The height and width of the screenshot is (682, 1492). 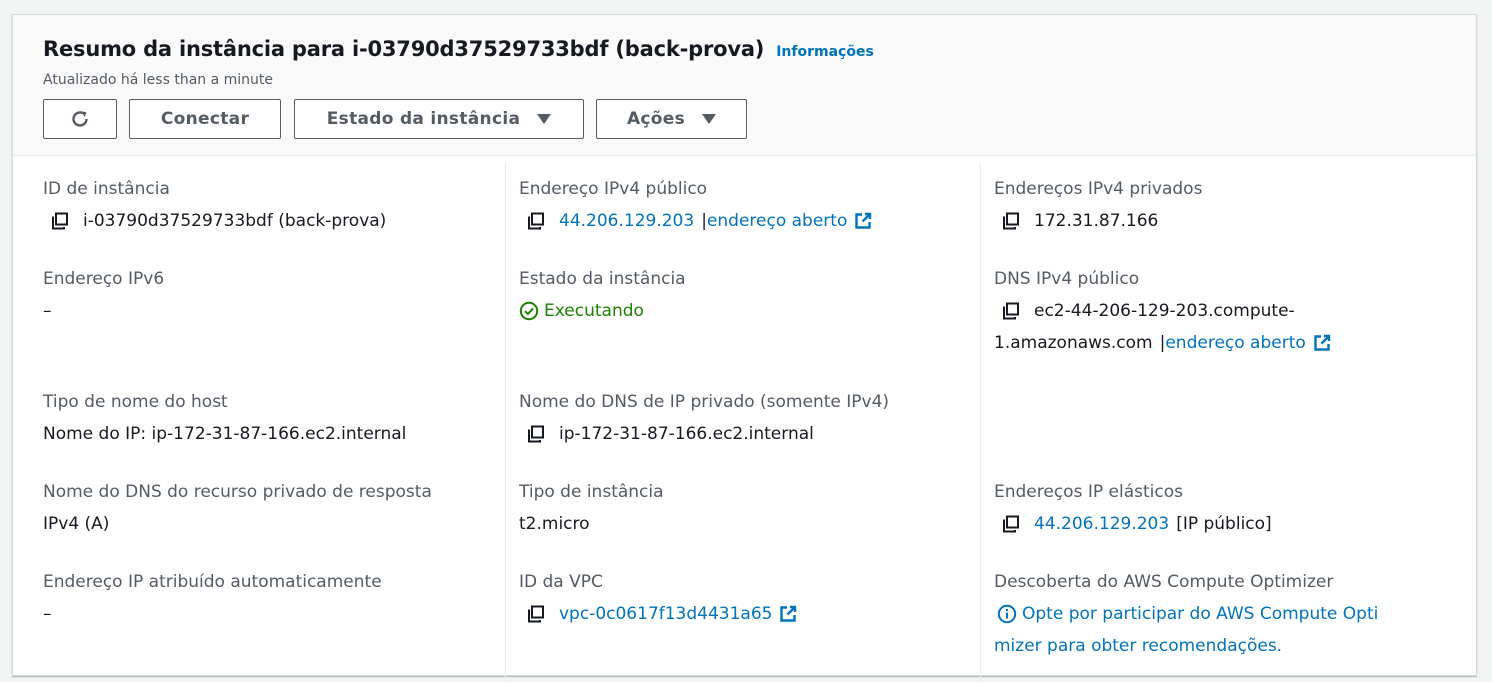 What do you see at coordinates (1200, 614) in the screenshot?
I see `compute-optimizer-link-line1: Opte por participar do AWS Compute Opti` at bounding box center [1200, 614].